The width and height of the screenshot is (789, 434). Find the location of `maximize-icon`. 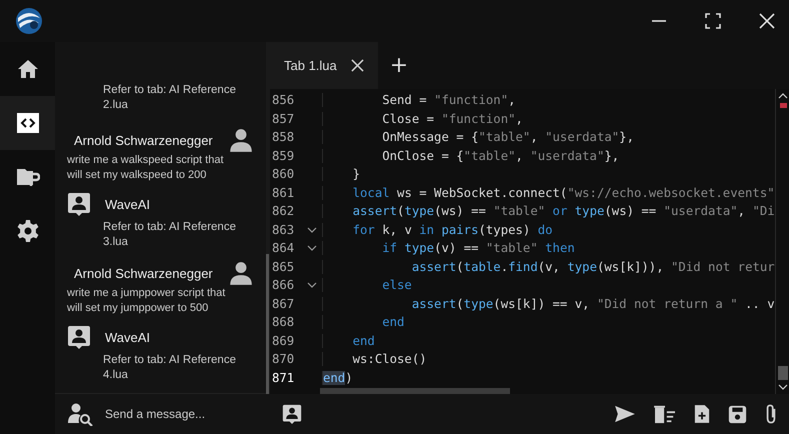

maximize-icon is located at coordinates (713, 21).